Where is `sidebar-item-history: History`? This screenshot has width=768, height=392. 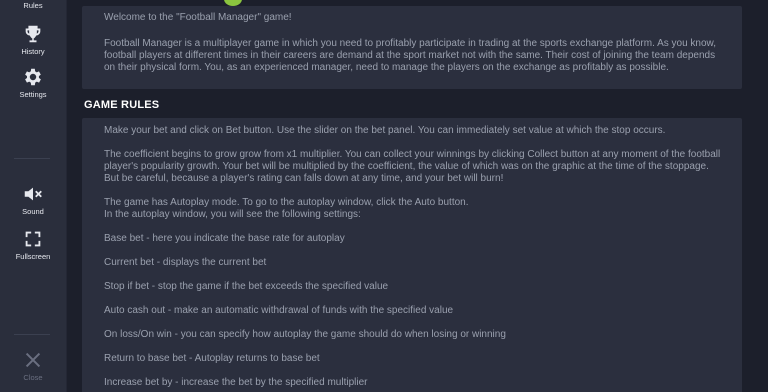 sidebar-item-history: History is located at coordinates (33, 39).